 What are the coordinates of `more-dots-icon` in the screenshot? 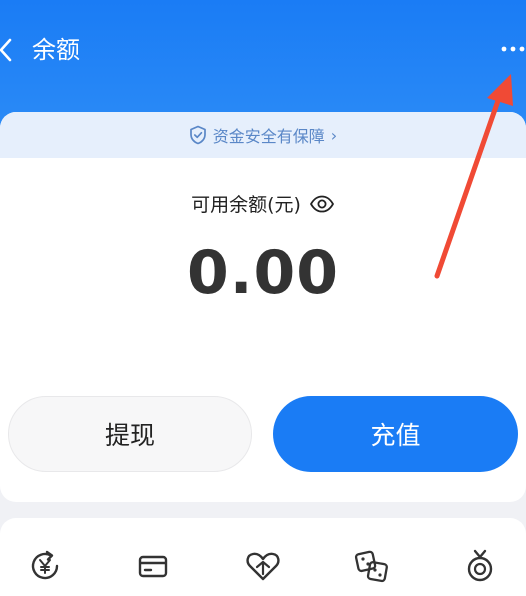 It's located at (513, 49).